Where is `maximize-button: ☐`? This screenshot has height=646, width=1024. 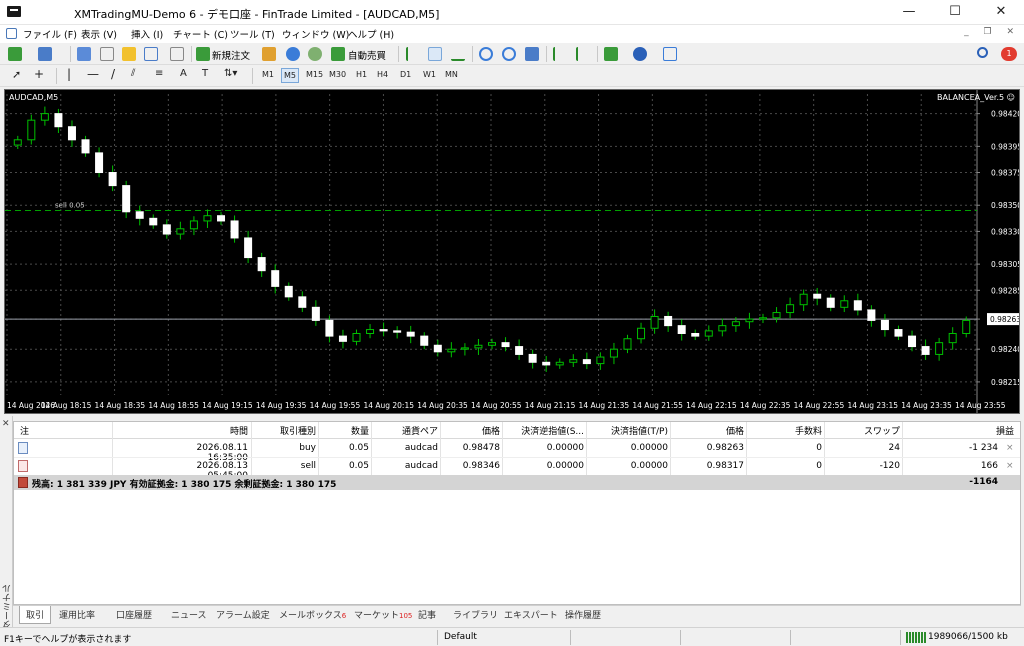
maximize-button: ☐ is located at coordinates (955, 12).